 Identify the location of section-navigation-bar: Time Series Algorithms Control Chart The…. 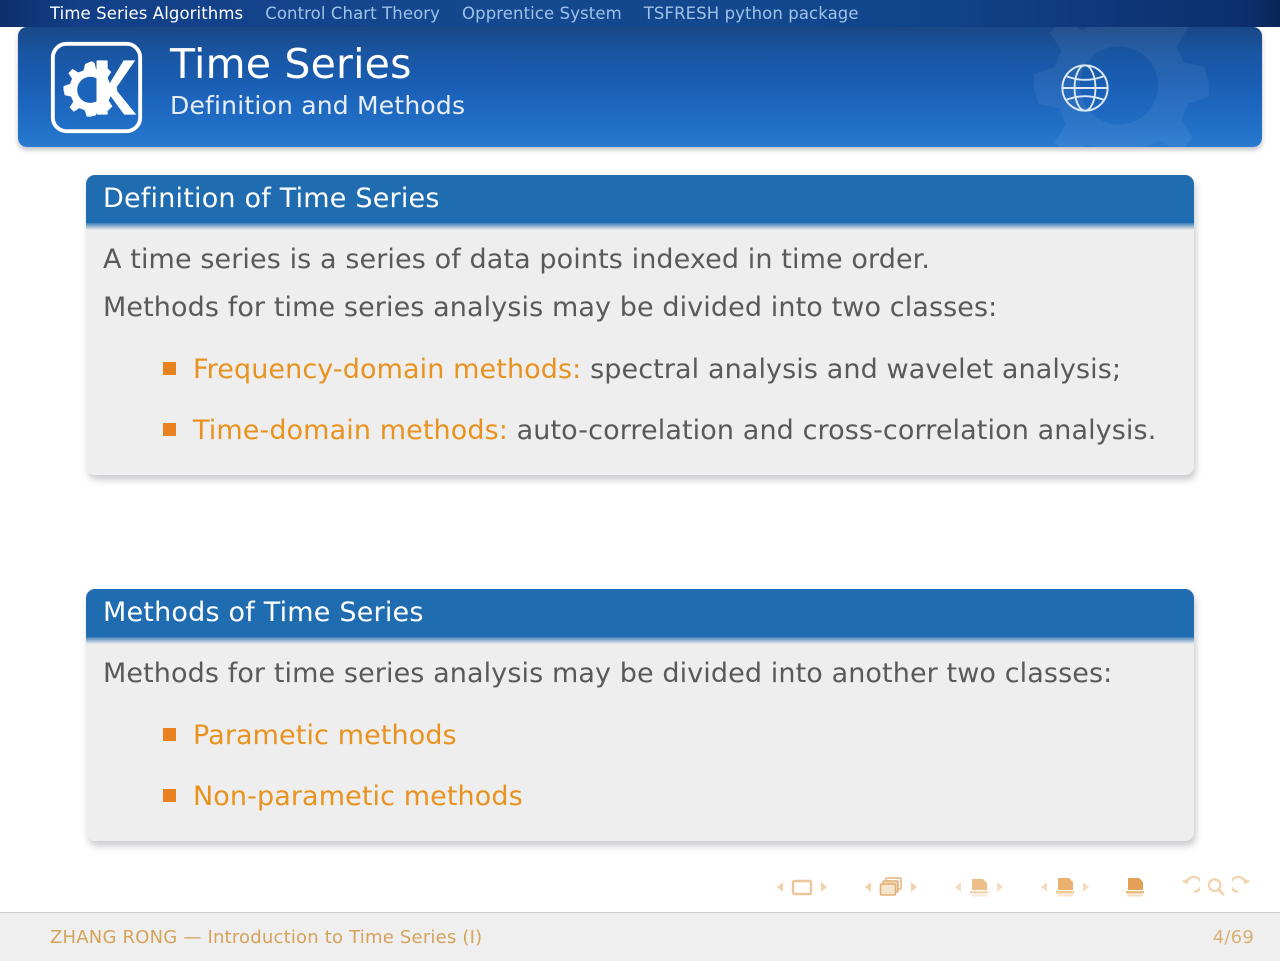
(640, 13).